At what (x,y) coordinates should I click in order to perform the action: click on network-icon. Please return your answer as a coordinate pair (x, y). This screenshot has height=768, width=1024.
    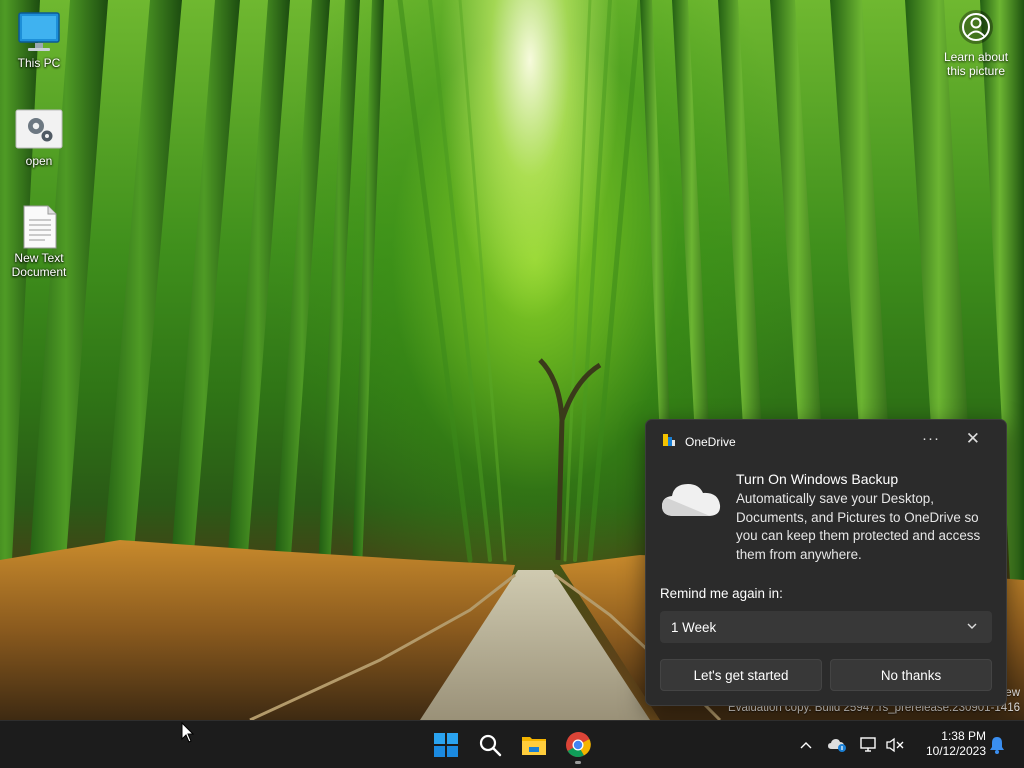
    Looking at the image, I should click on (869, 745).